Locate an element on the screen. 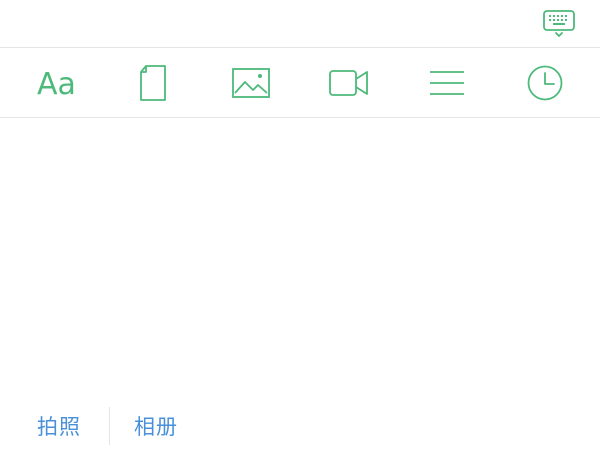 Image resolution: width=600 pixels, height=451 pixels. list-button is located at coordinates (447, 83).